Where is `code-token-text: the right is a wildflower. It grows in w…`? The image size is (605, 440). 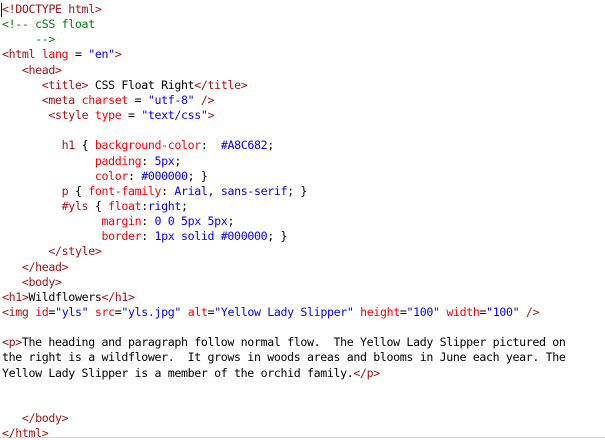 code-token-text: the right is a wildflower. It grows in w… is located at coordinates (284, 357).